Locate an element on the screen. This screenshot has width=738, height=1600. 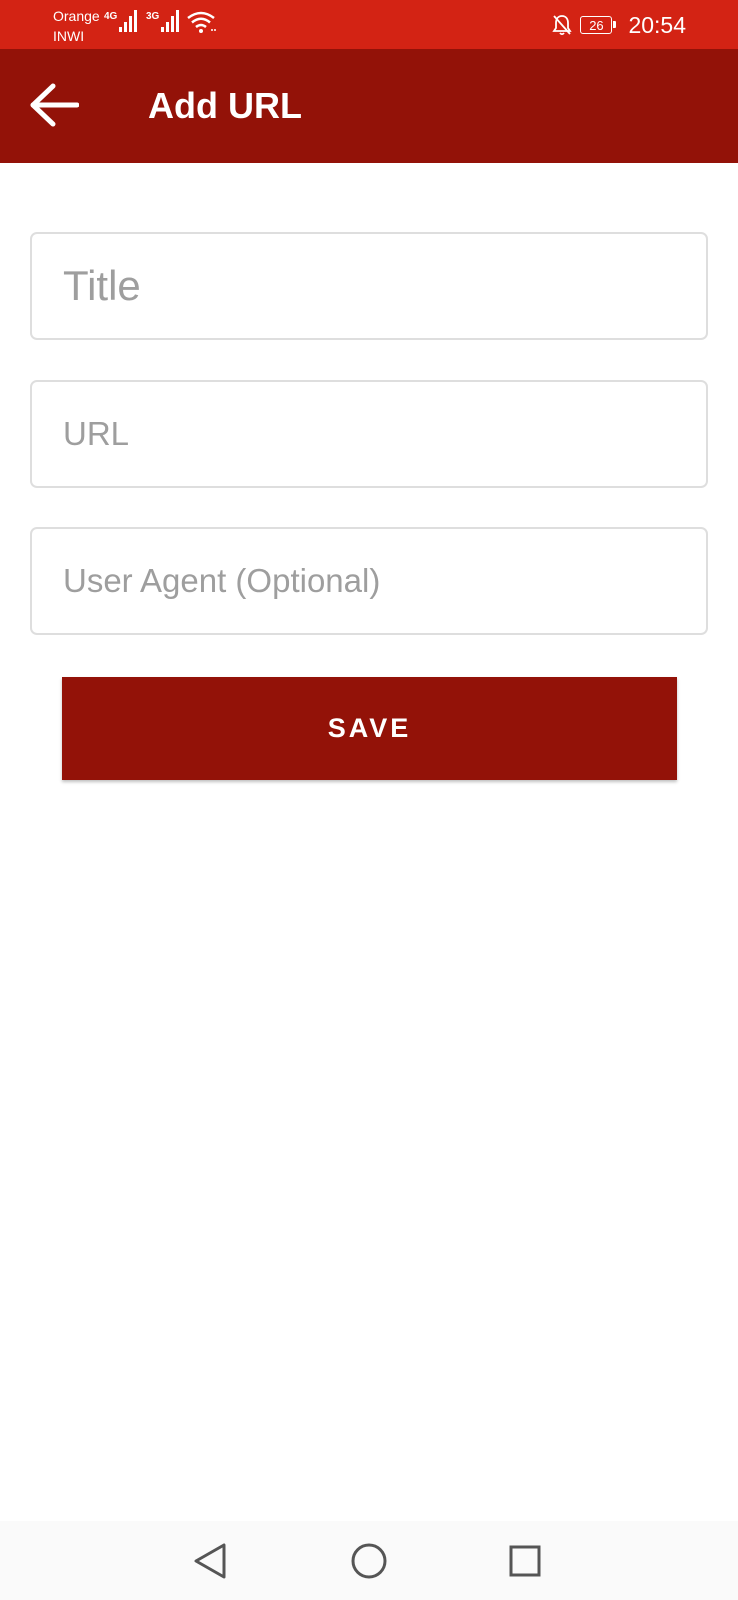
save-button: SAVE is located at coordinates (369, 728).